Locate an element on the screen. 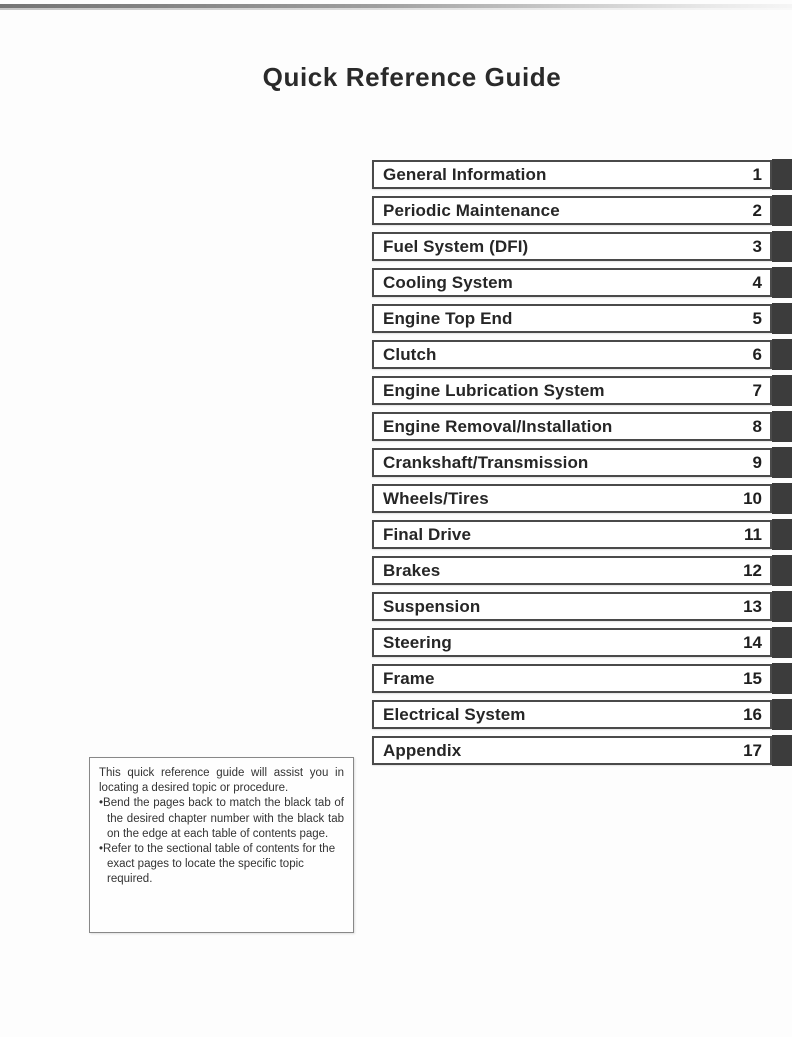 The width and height of the screenshot is (792, 1037). chapter-name: Brakes is located at coordinates (412, 570).